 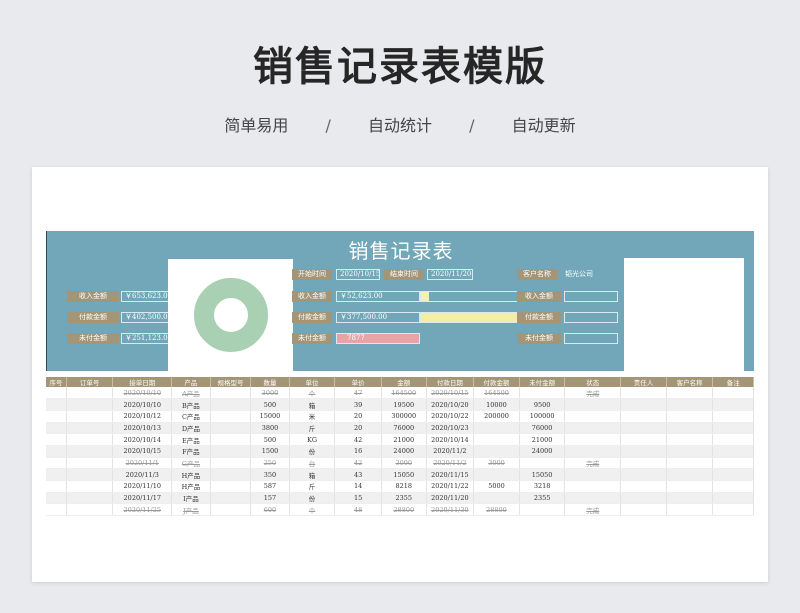 What do you see at coordinates (142, 382) in the screenshot?
I see `column-header: 接单日期` at bounding box center [142, 382].